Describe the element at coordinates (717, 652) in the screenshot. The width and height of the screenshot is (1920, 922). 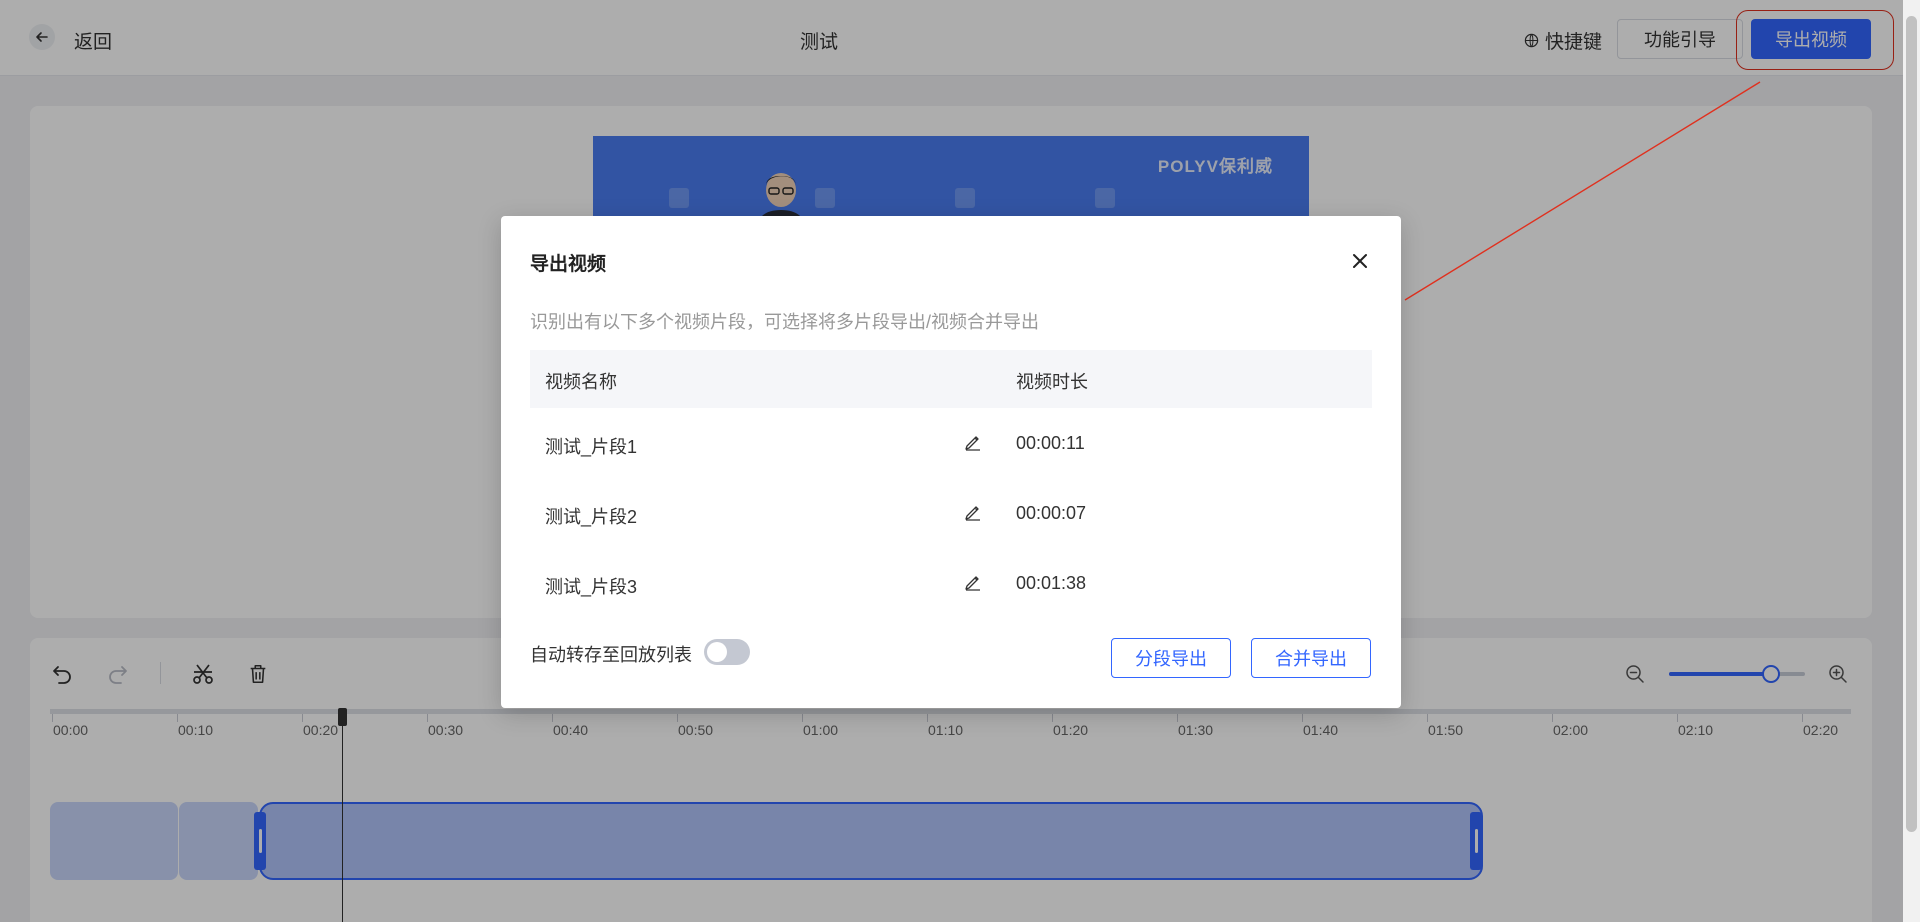
I see `toggle-knob` at that location.